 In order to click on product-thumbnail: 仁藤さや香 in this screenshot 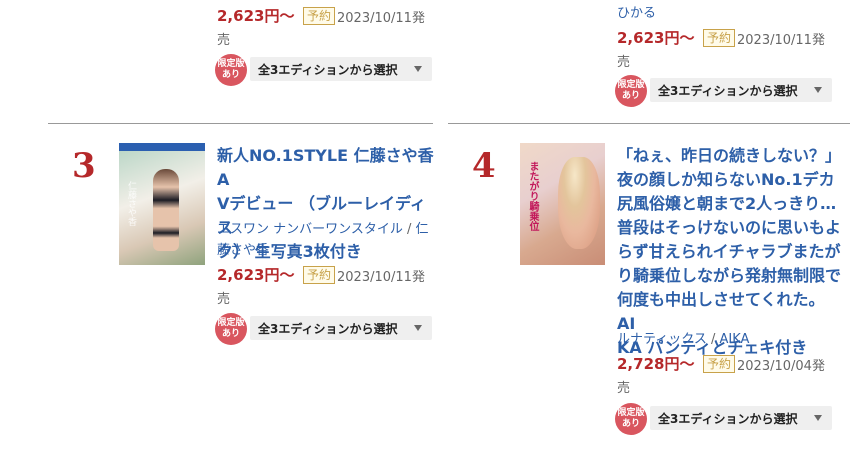, I will do `click(162, 204)`.